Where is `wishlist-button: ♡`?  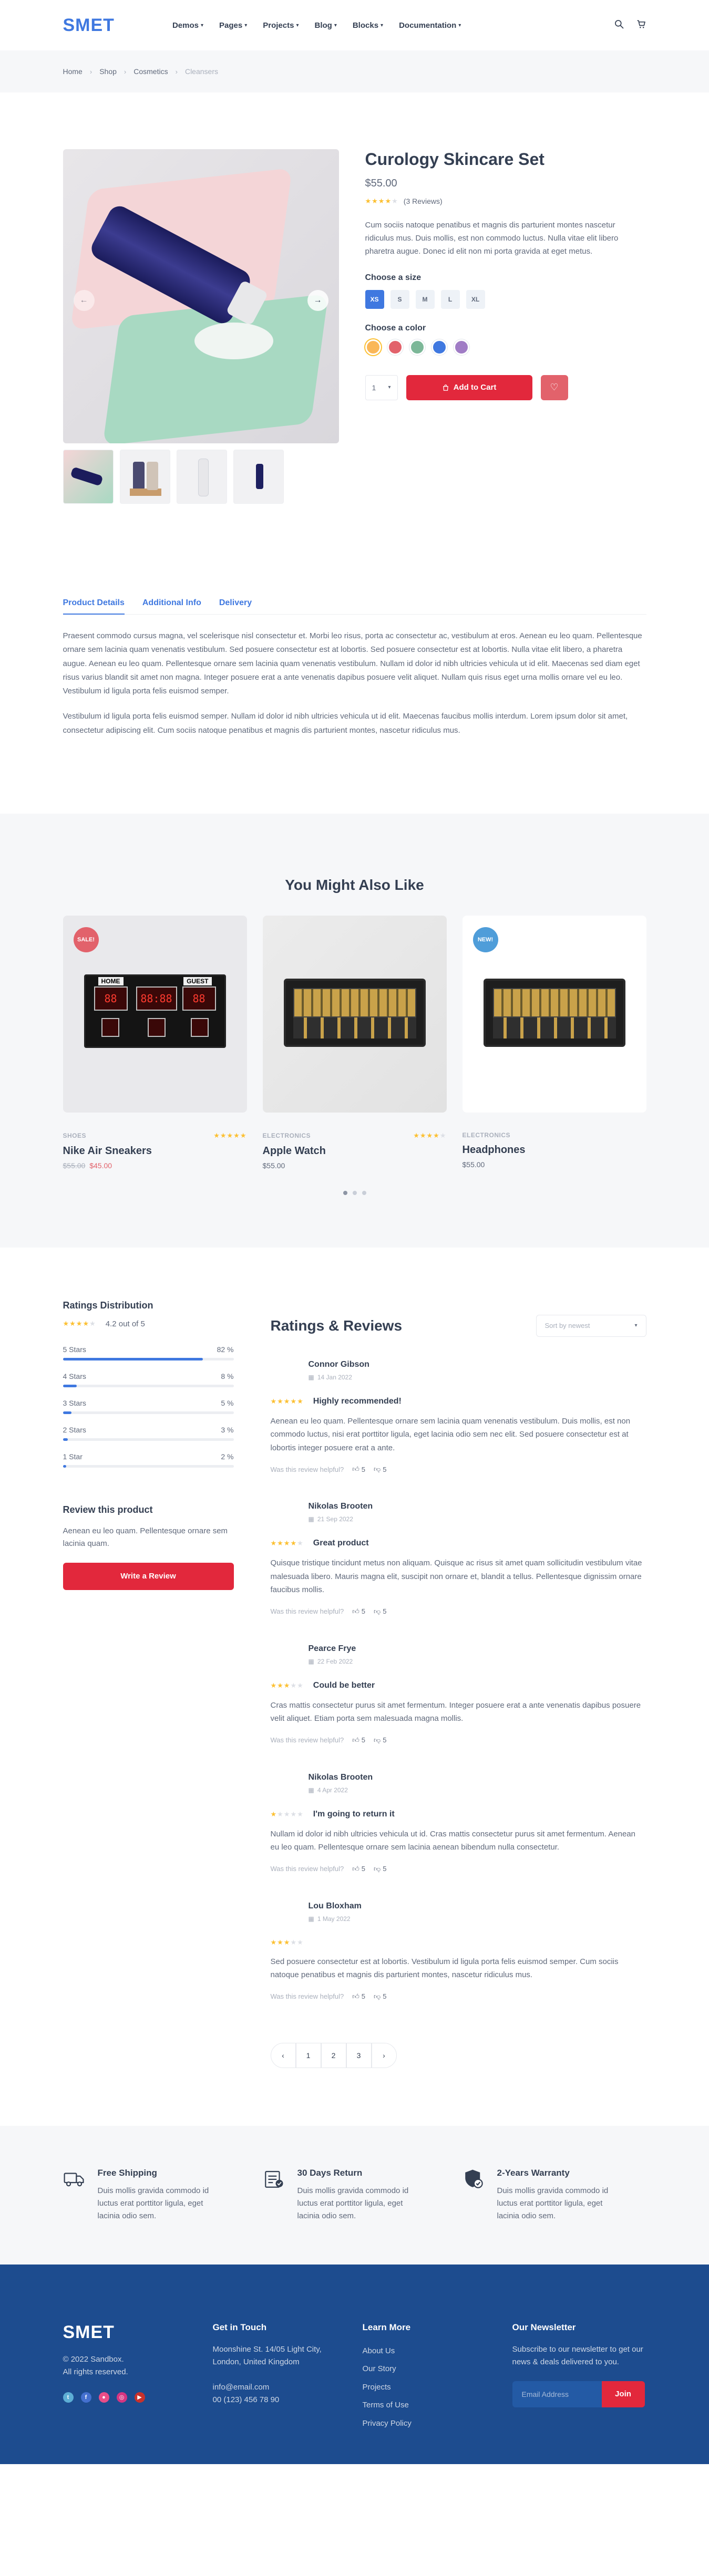 wishlist-button: ♡ is located at coordinates (554, 387).